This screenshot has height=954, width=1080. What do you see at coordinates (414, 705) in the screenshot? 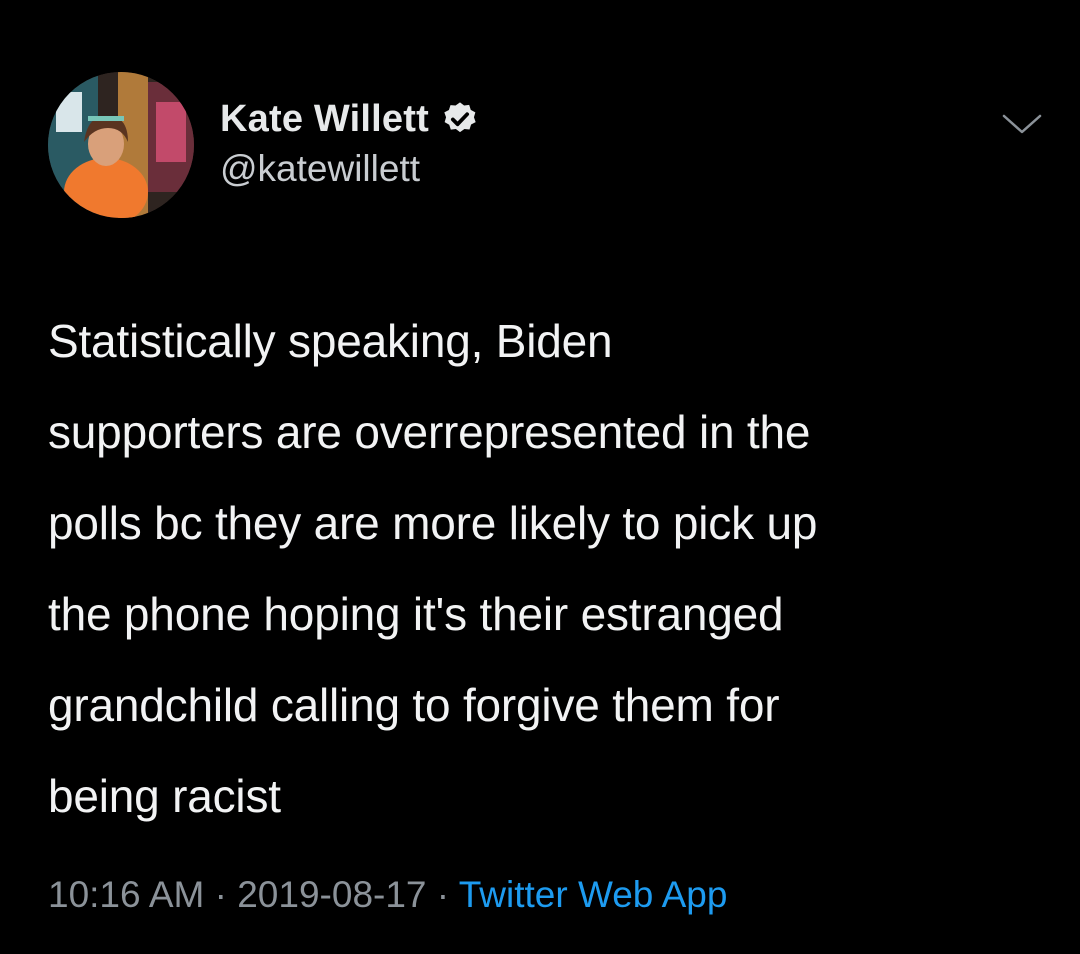
I see `tweet-text-line: grandchild calling to forgive them for` at bounding box center [414, 705].